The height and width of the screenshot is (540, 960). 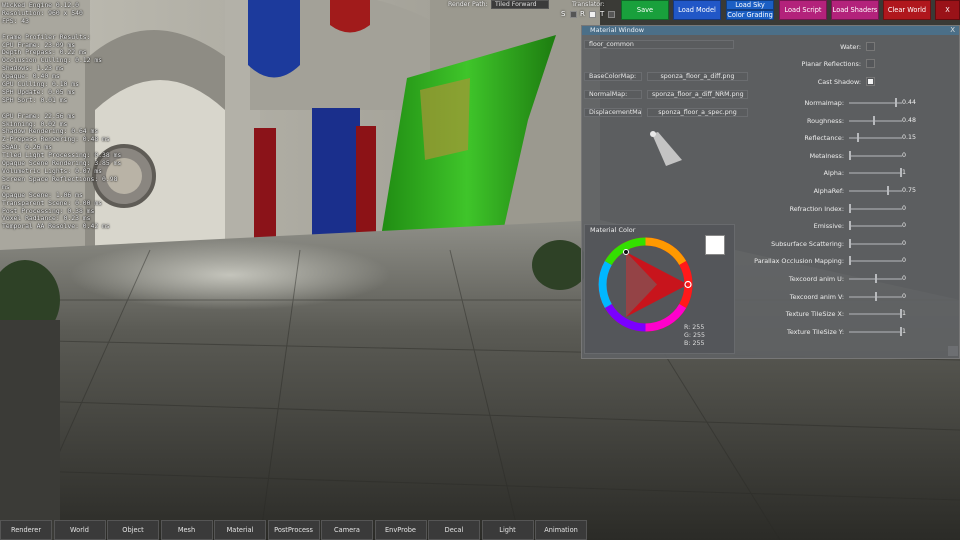 What do you see at coordinates (697, 10) in the screenshot?
I see `load-model-button: Load Model` at bounding box center [697, 10].